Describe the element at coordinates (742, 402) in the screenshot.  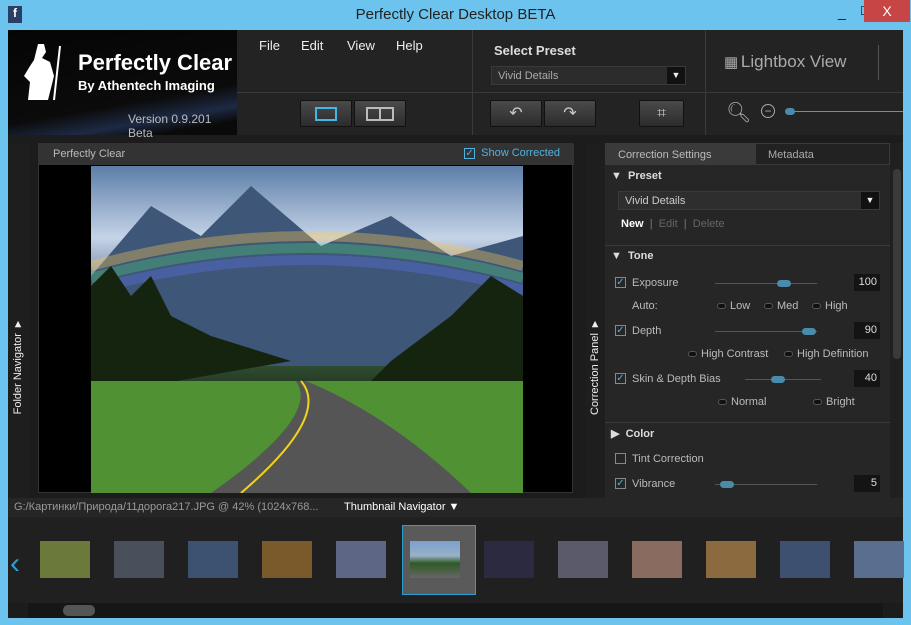
I see `normal-radio: Normal` at that location.